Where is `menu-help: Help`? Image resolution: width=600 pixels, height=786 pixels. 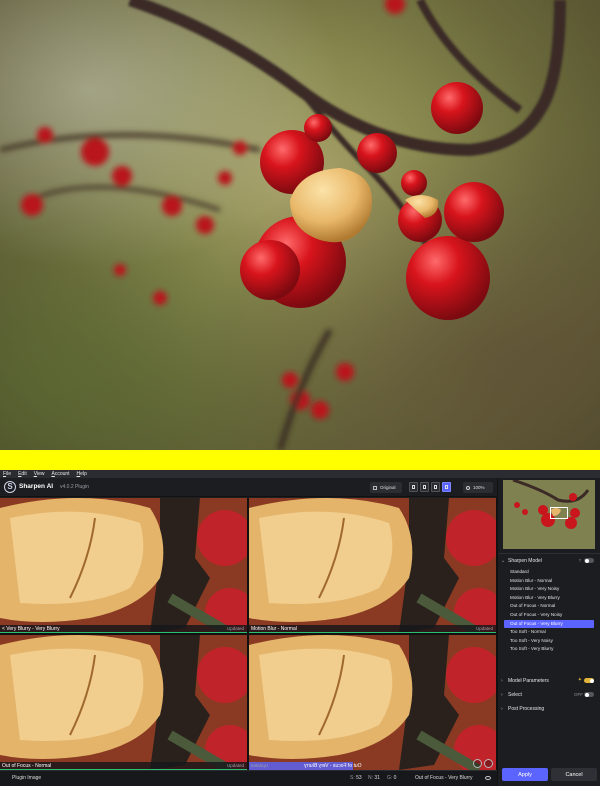 menu-help: Help is located at coordinates (82, 474).